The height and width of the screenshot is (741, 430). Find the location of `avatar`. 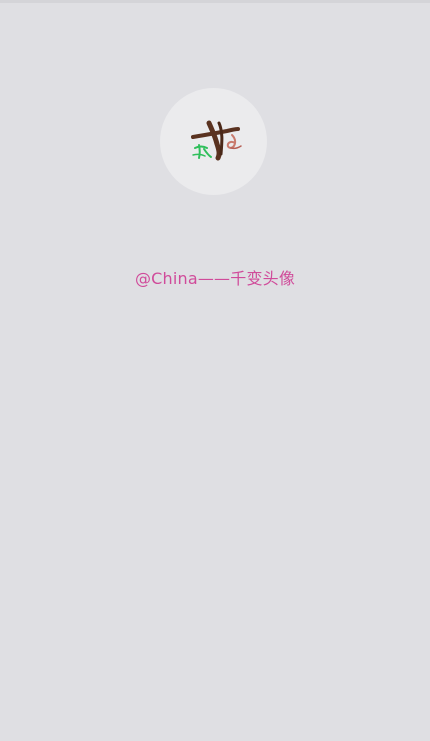

avatar is located at coordinates (213, 141).